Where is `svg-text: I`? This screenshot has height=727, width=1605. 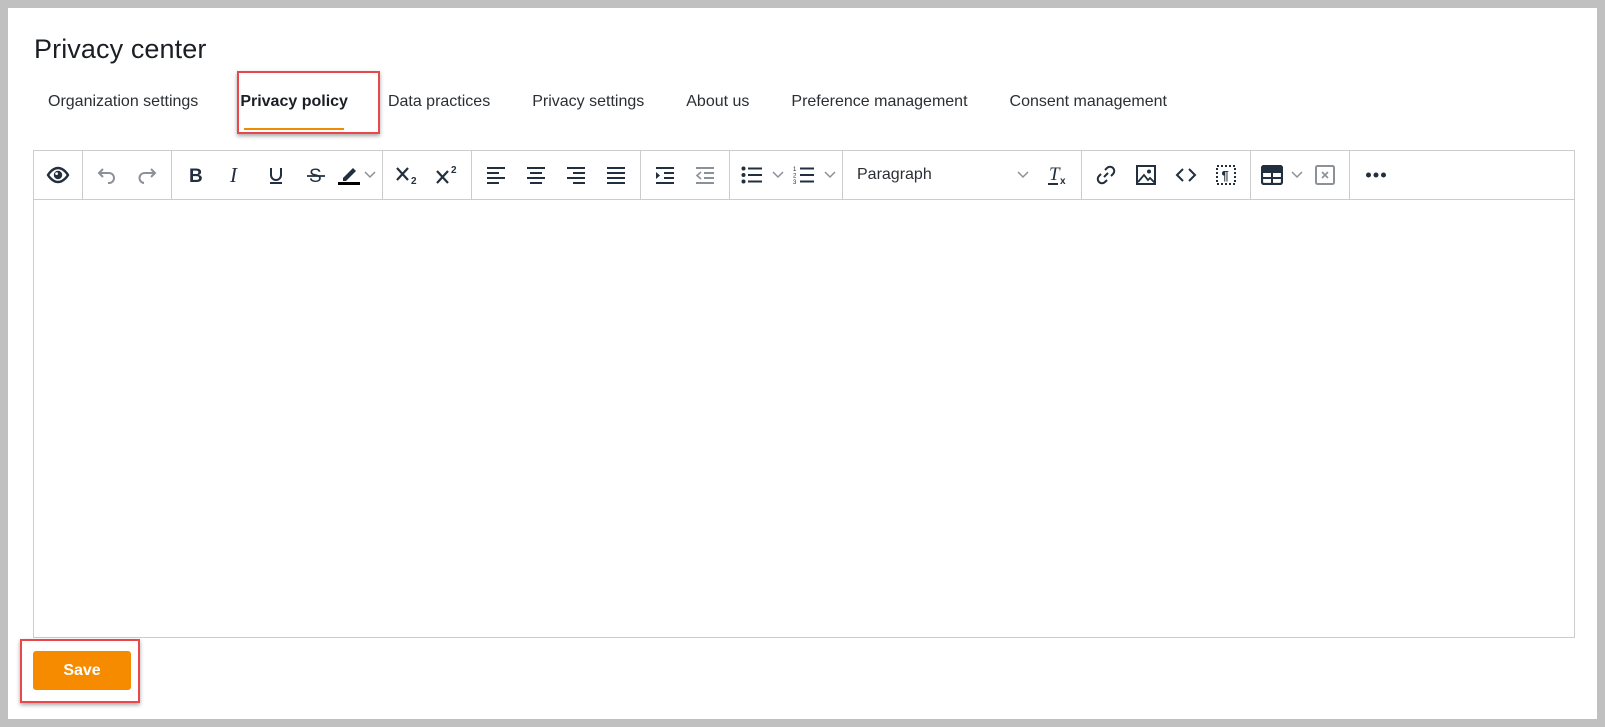
svg-text: I is located at coordinates (233, 175).